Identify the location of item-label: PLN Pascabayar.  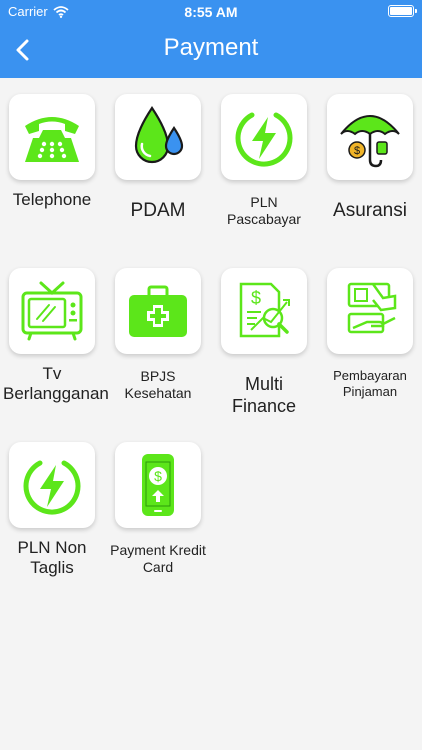
(264, 210).